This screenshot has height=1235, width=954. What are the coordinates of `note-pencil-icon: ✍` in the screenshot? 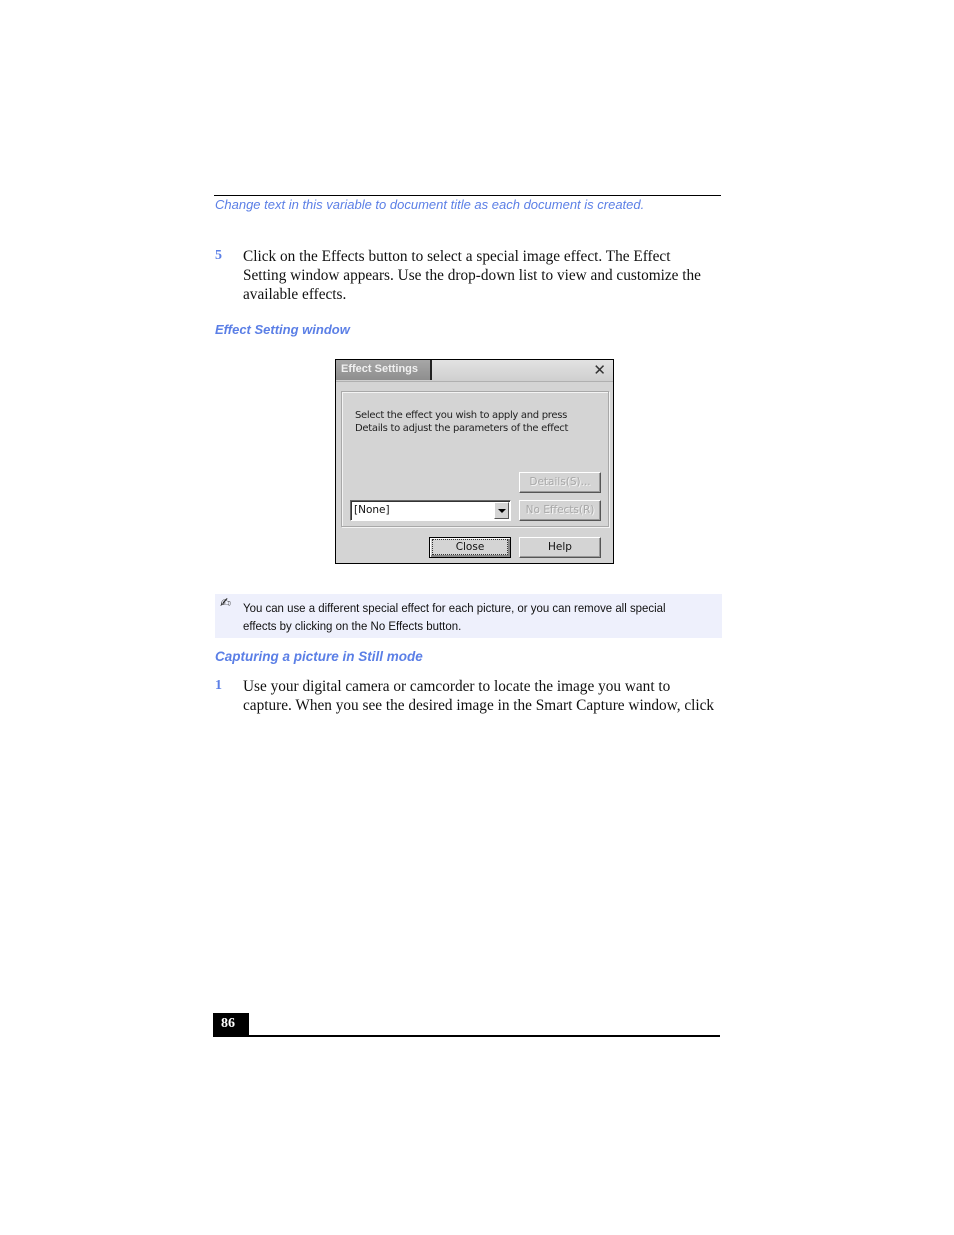 It's located at (225, 603).